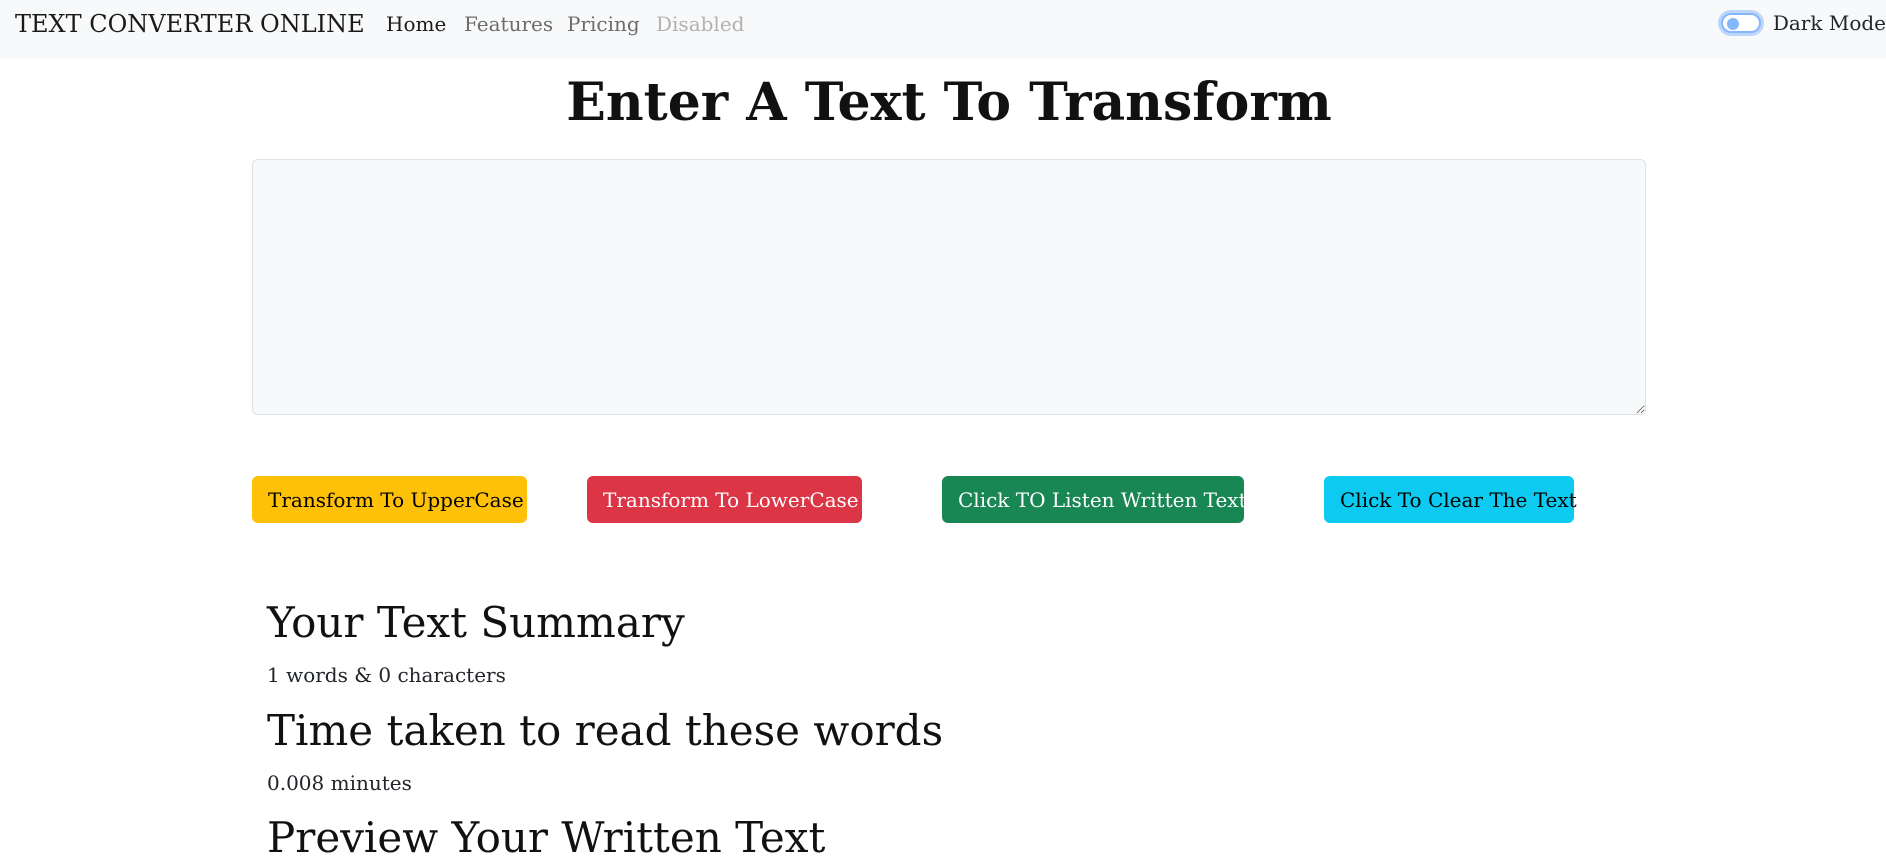 Image resolution: width=1886 pixels, height=862 pixels. What do you see at coordinates (386, 675) in the screenshot?
I see `word-char-count: 1 words & 0 characters` at bounding box center [386, 675].